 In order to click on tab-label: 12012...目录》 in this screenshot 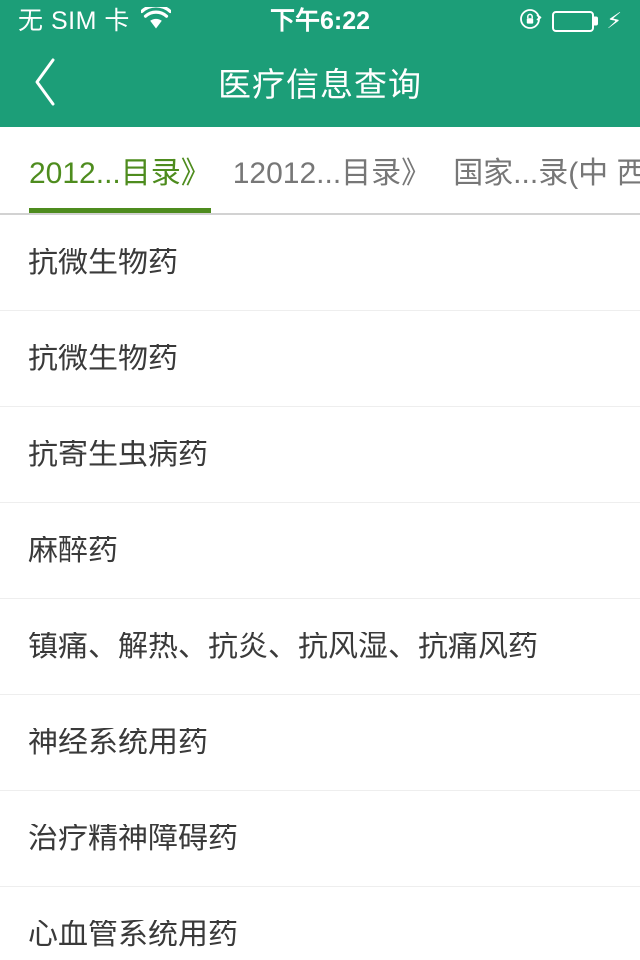, I will do `click(332, 173)`.